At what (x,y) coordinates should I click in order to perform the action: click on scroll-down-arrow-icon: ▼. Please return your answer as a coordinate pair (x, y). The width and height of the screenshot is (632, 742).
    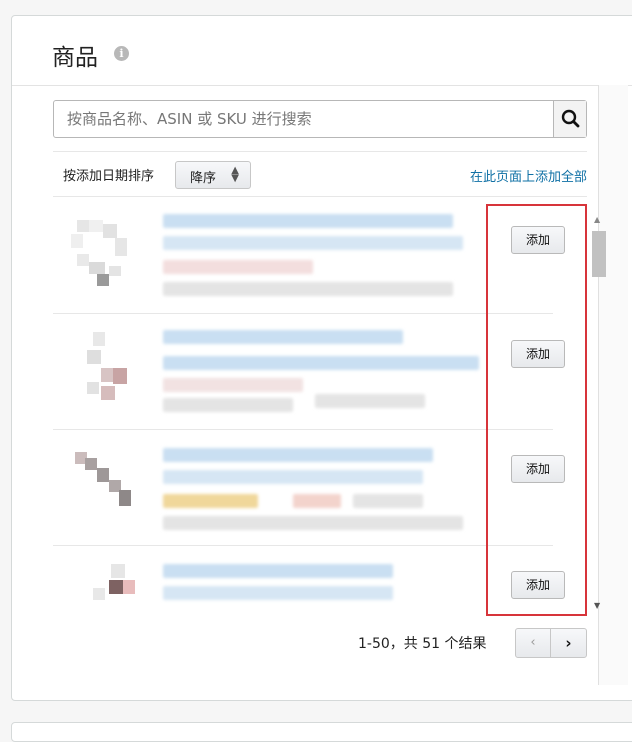
    Looking at the image, I should click on (597, 605).